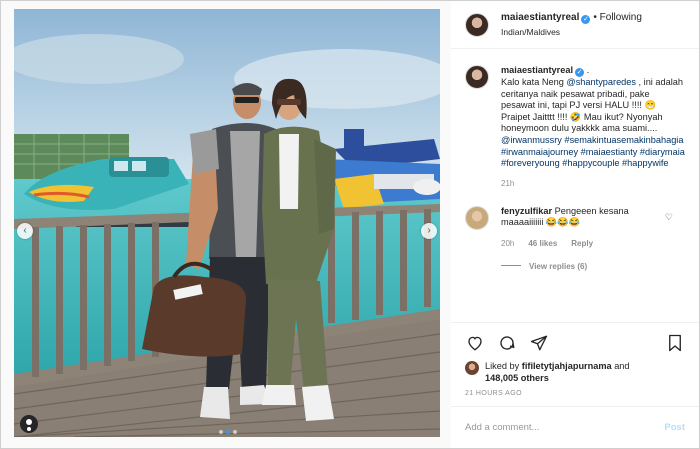 Image resolution: width=700 pixels, height=449 pixels. I want to click on carousel-dot-active, so click(228, 432).